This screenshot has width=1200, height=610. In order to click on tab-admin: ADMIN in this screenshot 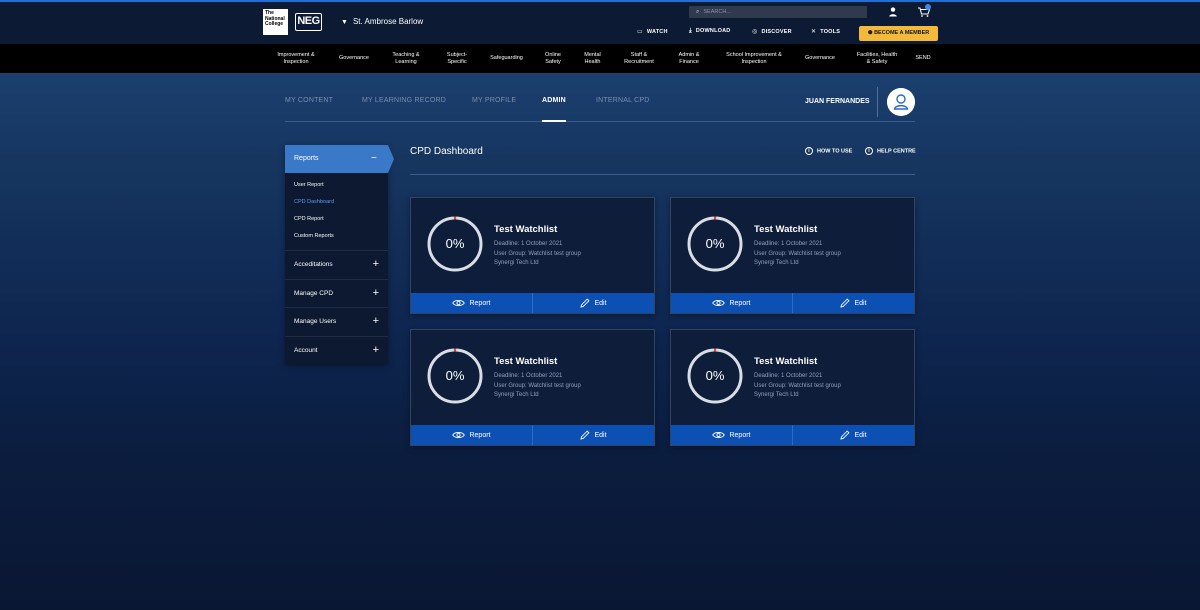, I will do `click(554, 100)`.